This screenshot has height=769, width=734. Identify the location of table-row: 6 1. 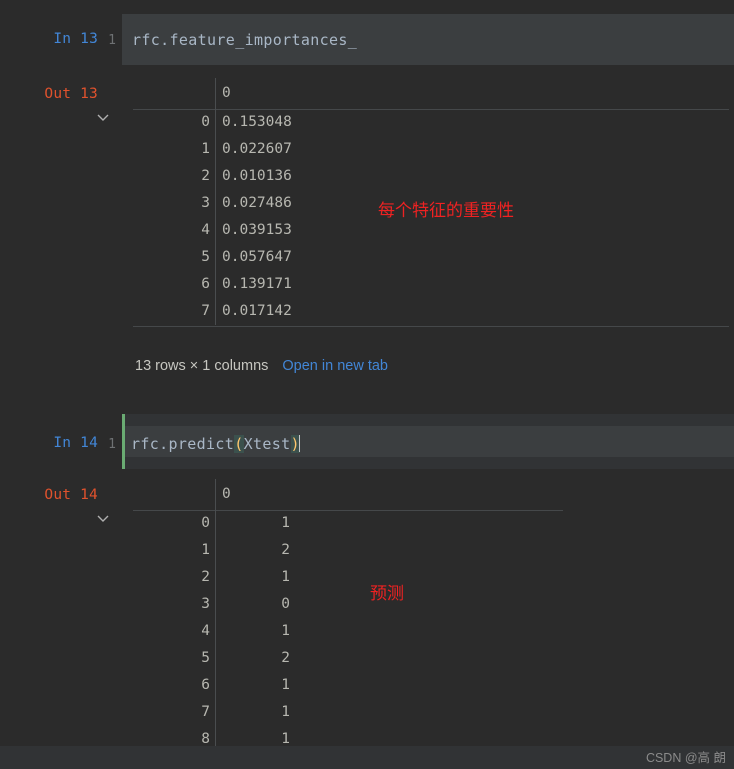
(348, 685).